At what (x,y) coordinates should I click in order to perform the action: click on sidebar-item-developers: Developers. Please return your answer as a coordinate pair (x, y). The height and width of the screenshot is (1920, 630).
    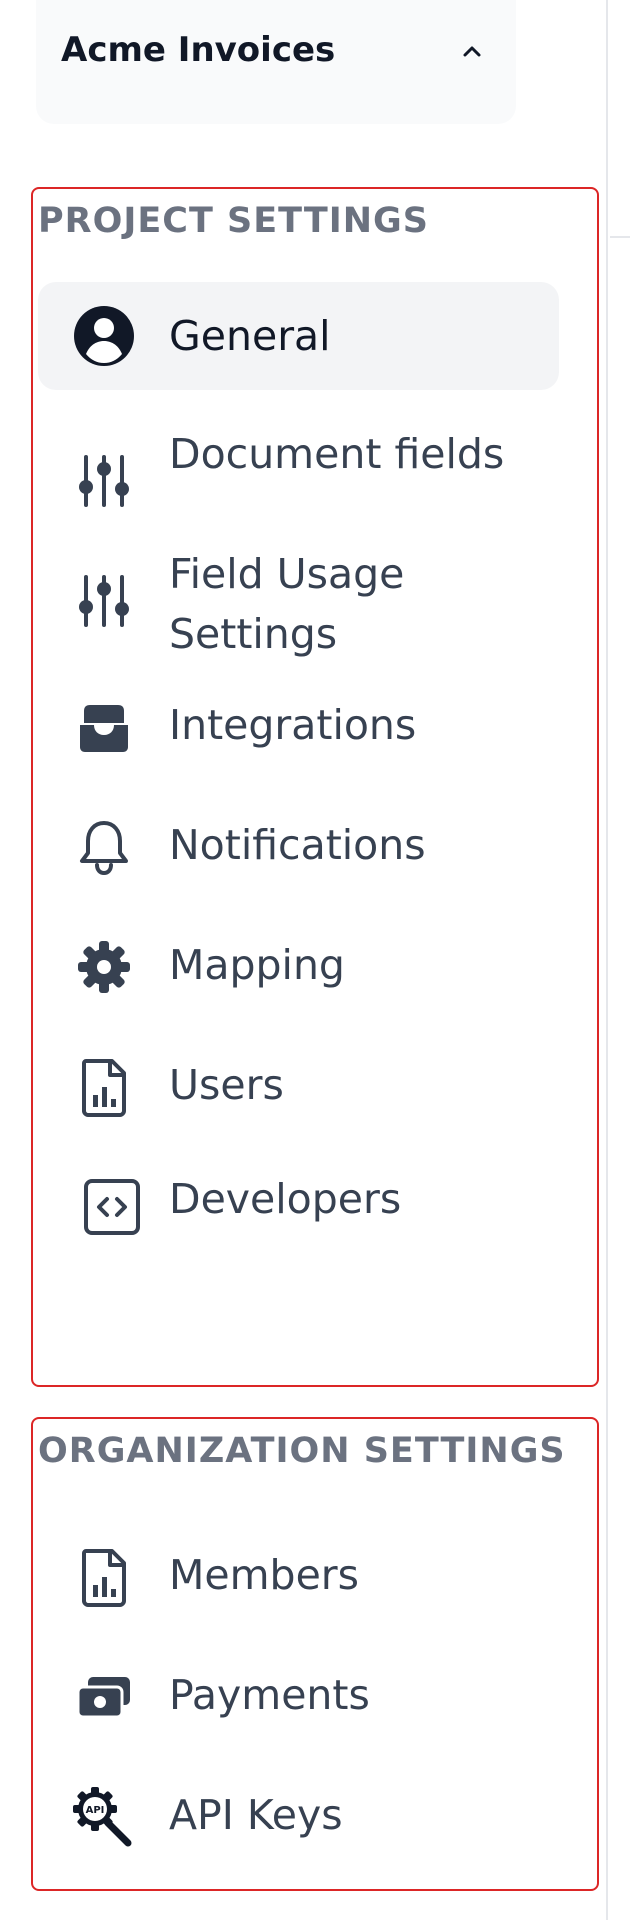
    Looking at the image, I should click on (298, 1207).